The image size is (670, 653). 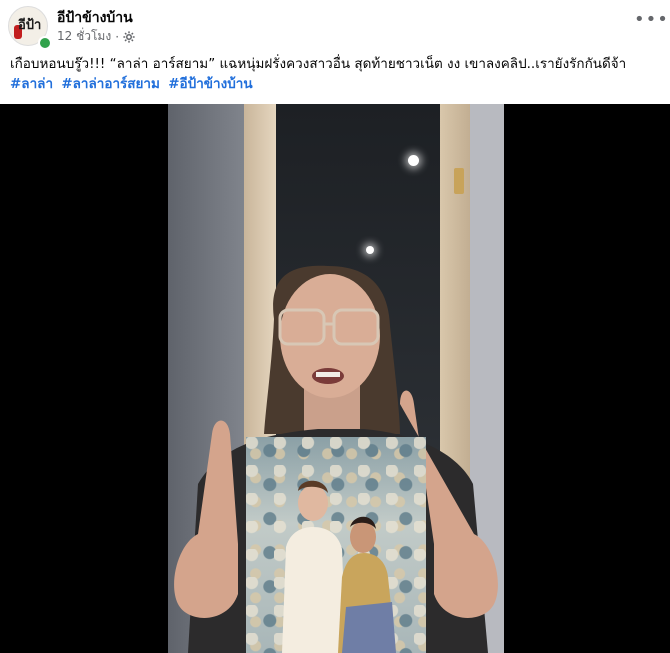 What do you see at coordinates (30, 25) in the screenshot?
I see `avatar-logo-text: อีป้า` at bounding box center [30, 25].